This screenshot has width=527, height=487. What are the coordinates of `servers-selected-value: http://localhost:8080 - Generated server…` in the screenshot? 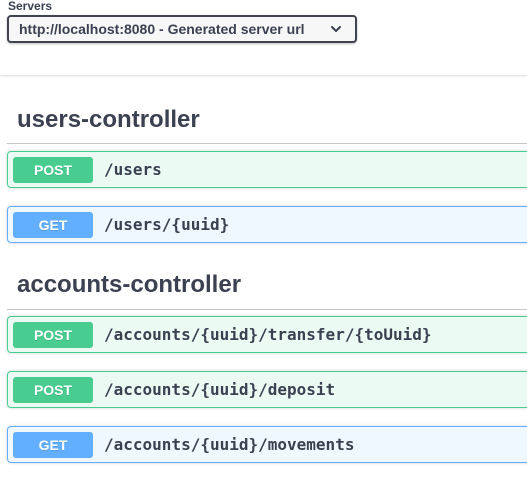 It's located at (162, 29).